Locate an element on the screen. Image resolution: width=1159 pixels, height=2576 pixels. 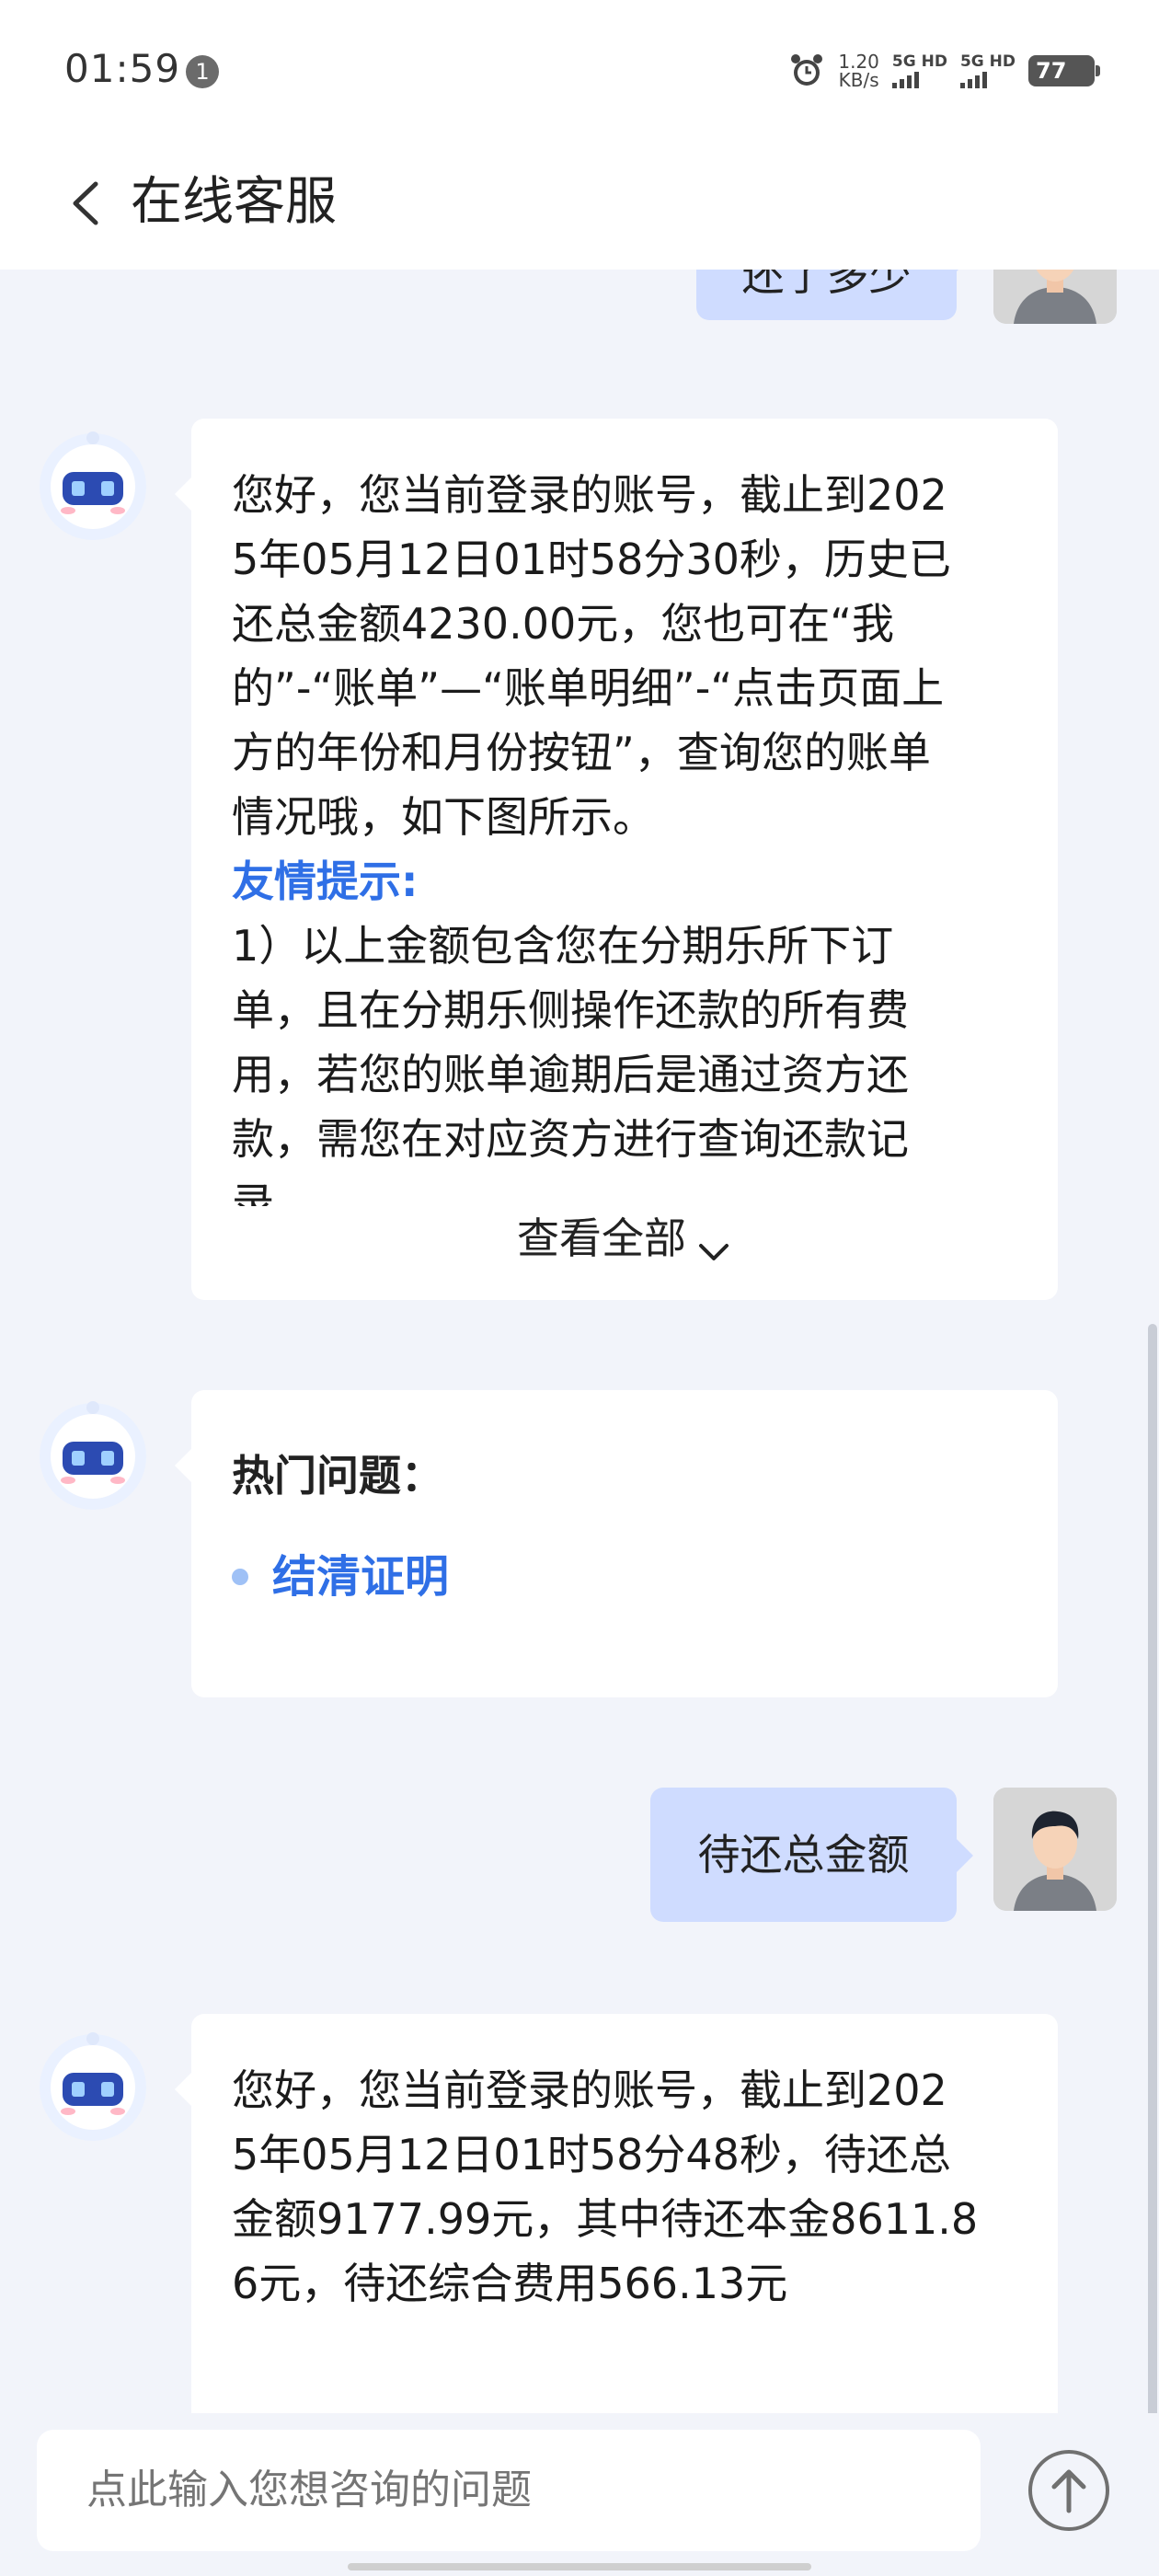
status-time: 01:59 is located at coordinates (122, 68).